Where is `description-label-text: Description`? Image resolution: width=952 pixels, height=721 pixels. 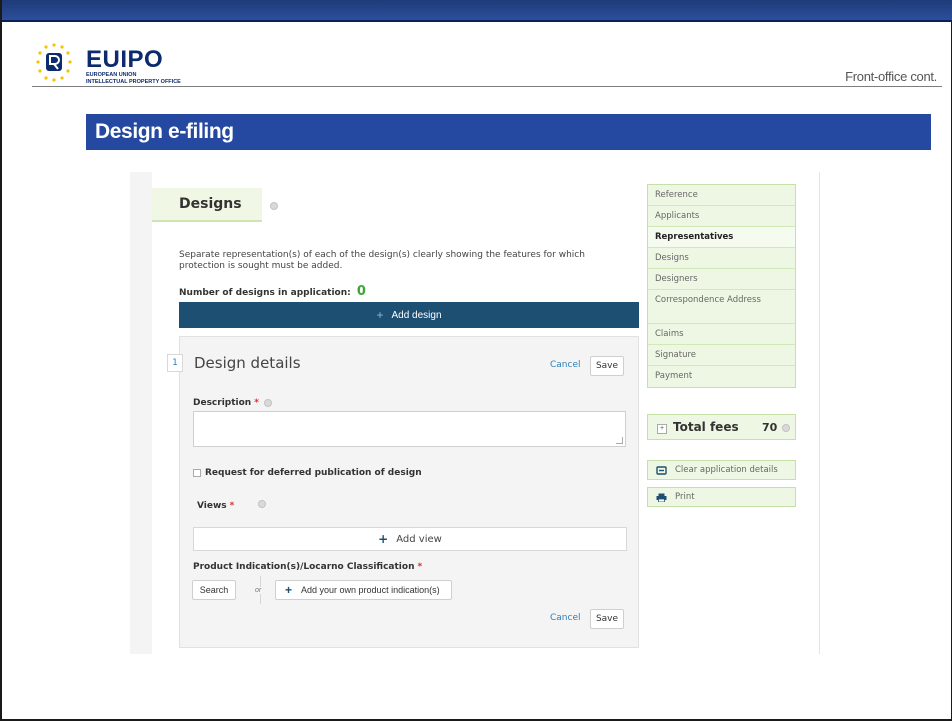 description-label-text: Description is located at coordinates (222, 403).